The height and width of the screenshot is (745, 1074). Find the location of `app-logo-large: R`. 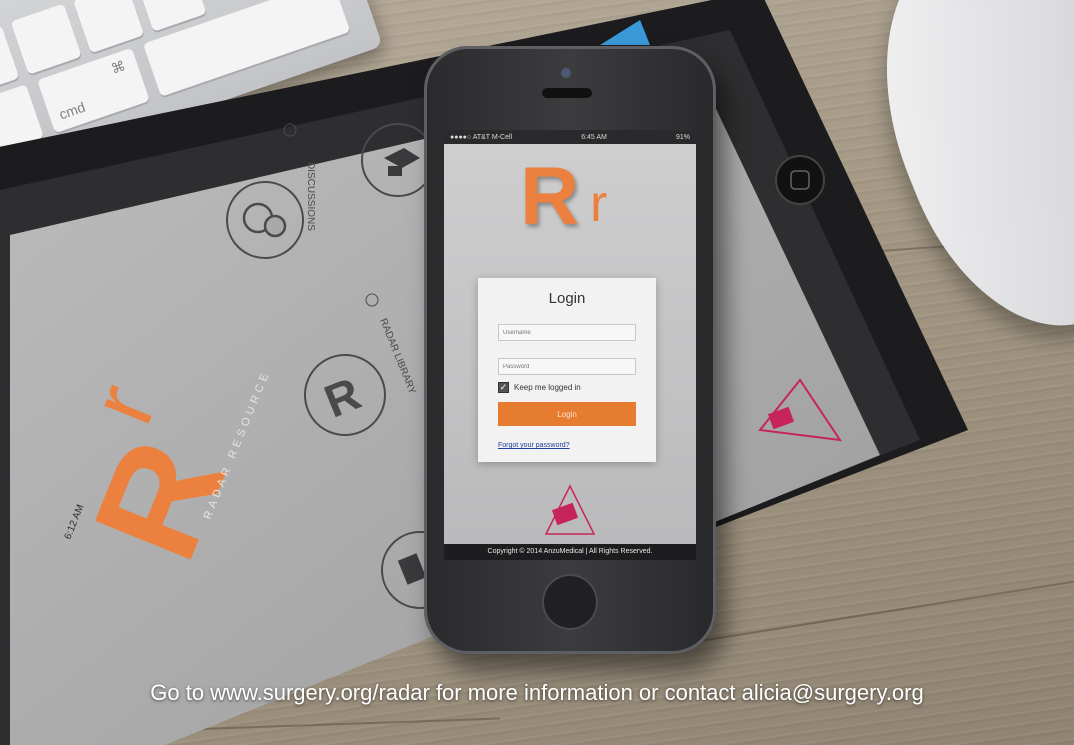

app-logo-large: R is located at coordinates (550, 196).